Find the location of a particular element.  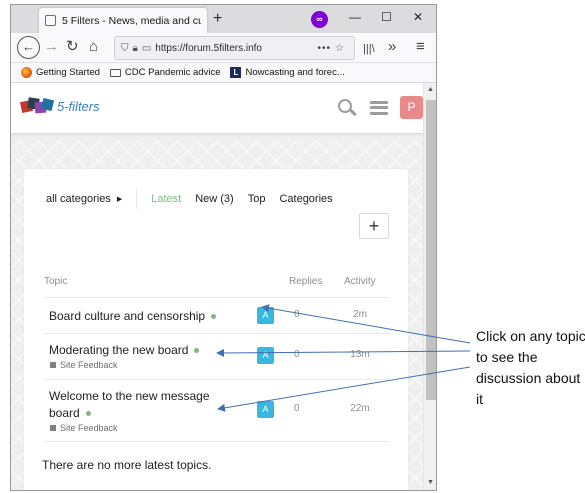

header-icons: P is located at coordinates (380, 107).